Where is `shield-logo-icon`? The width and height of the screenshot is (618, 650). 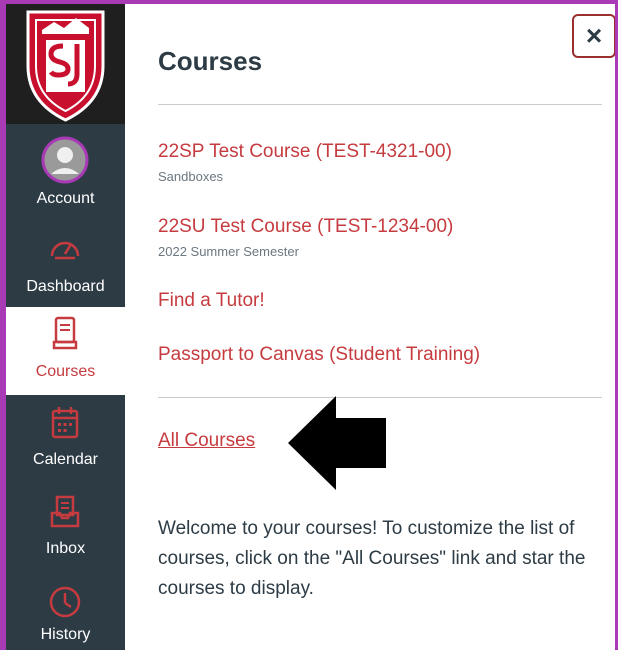
shield-logo-icon is located at coordinates (65, 66).